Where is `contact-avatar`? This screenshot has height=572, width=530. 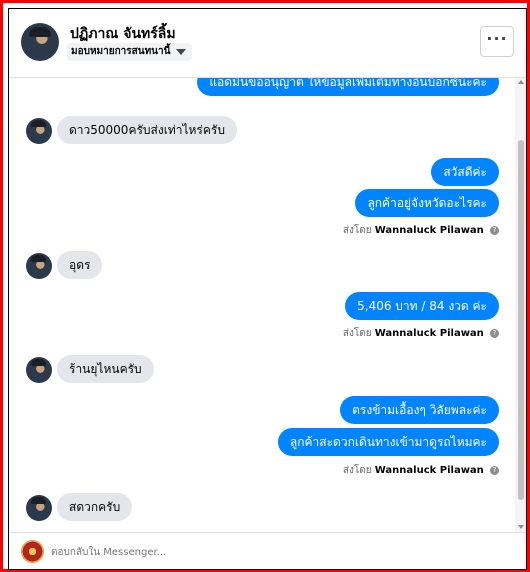
contact-avatar is located at coordinates (40, 42).